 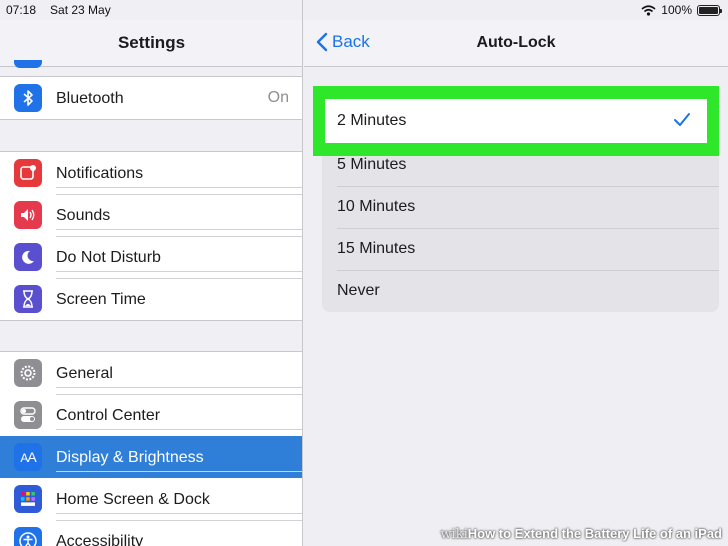 I want to click on status-time: 07:18, so click(x=21, y=10).